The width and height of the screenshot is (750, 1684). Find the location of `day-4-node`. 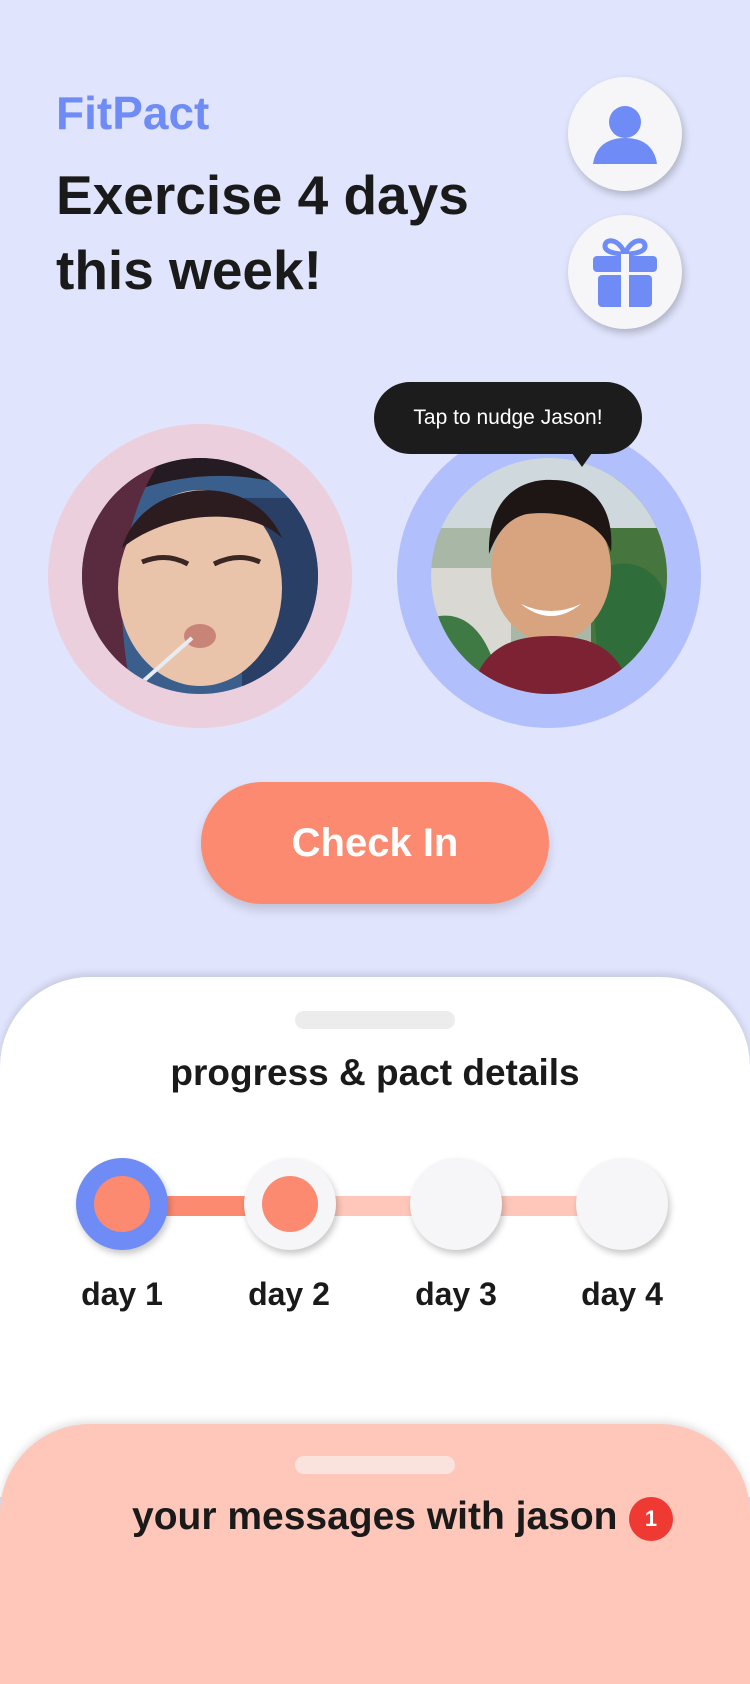

day-4-node is located at coordinates (622, 1204).